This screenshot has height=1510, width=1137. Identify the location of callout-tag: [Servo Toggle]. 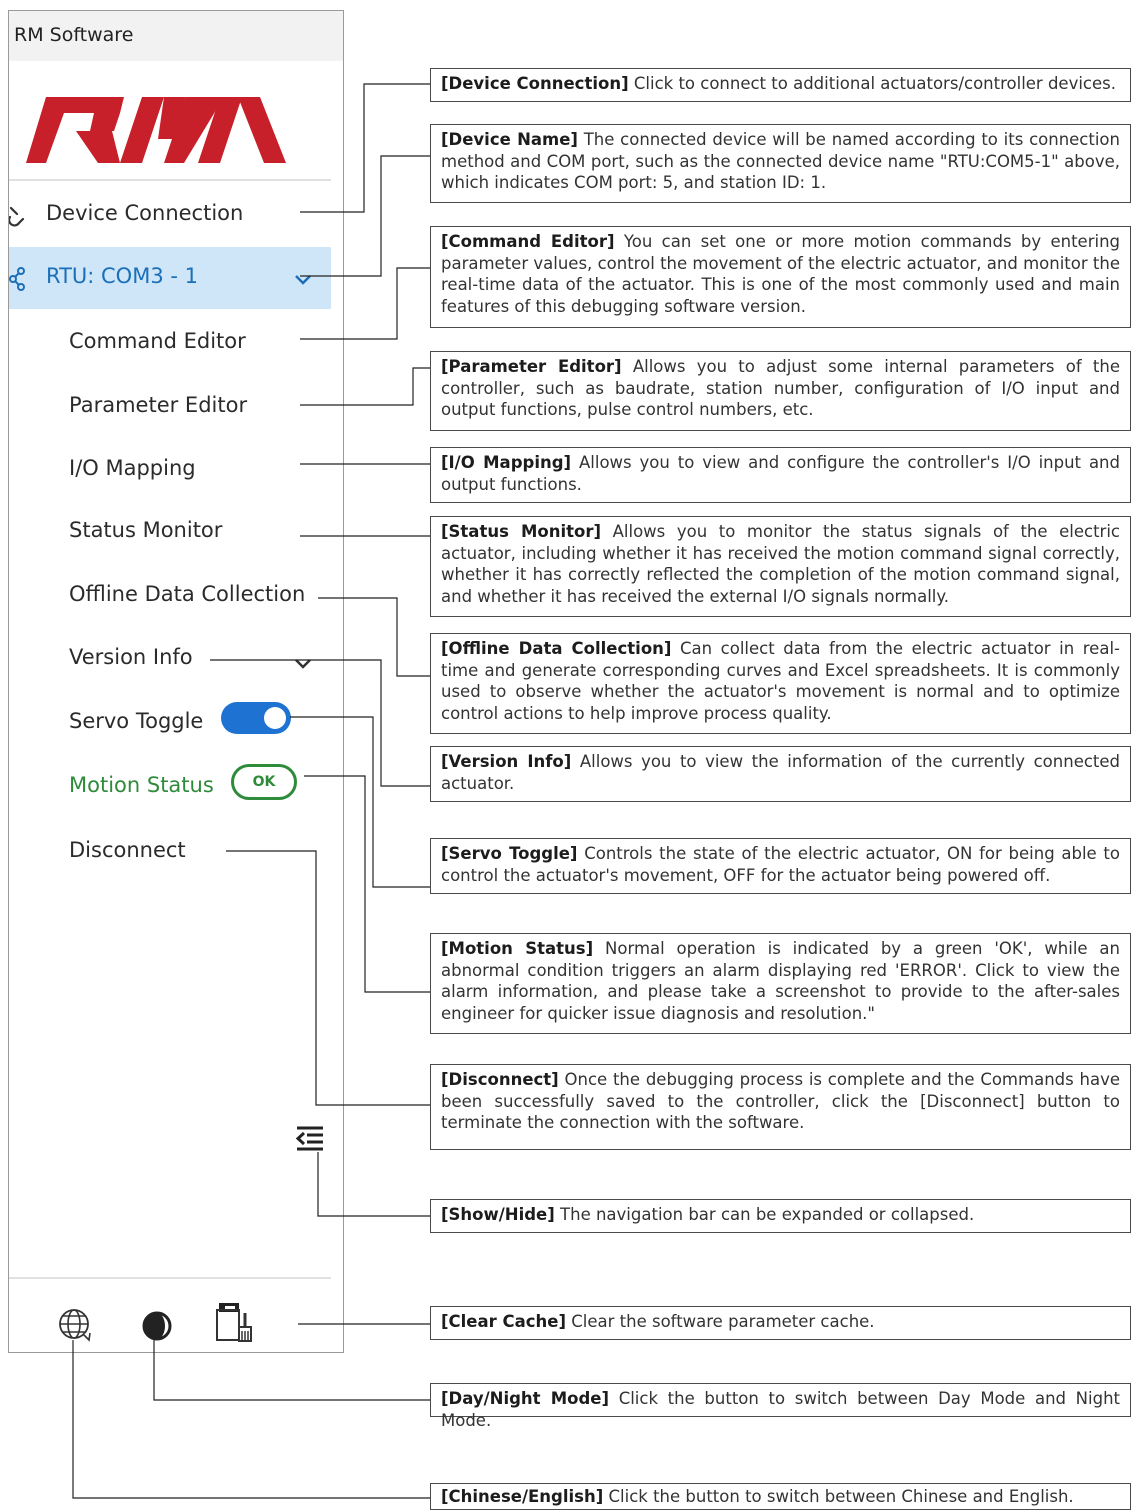
(509, 853).